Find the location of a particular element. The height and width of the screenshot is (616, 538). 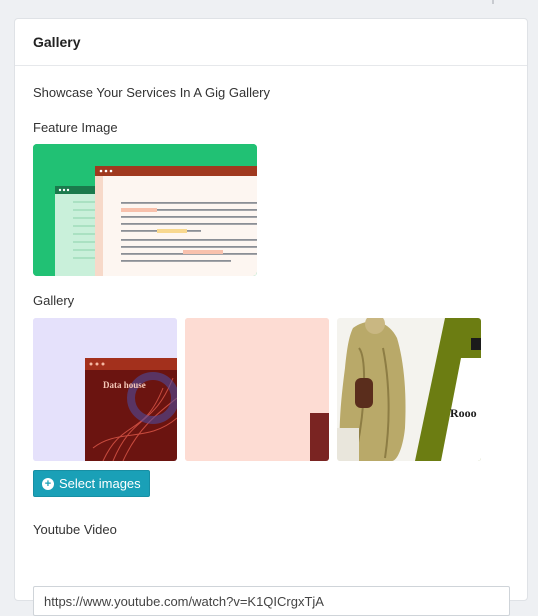

select-images-button: + Select images is located at coordinates (91, 483).